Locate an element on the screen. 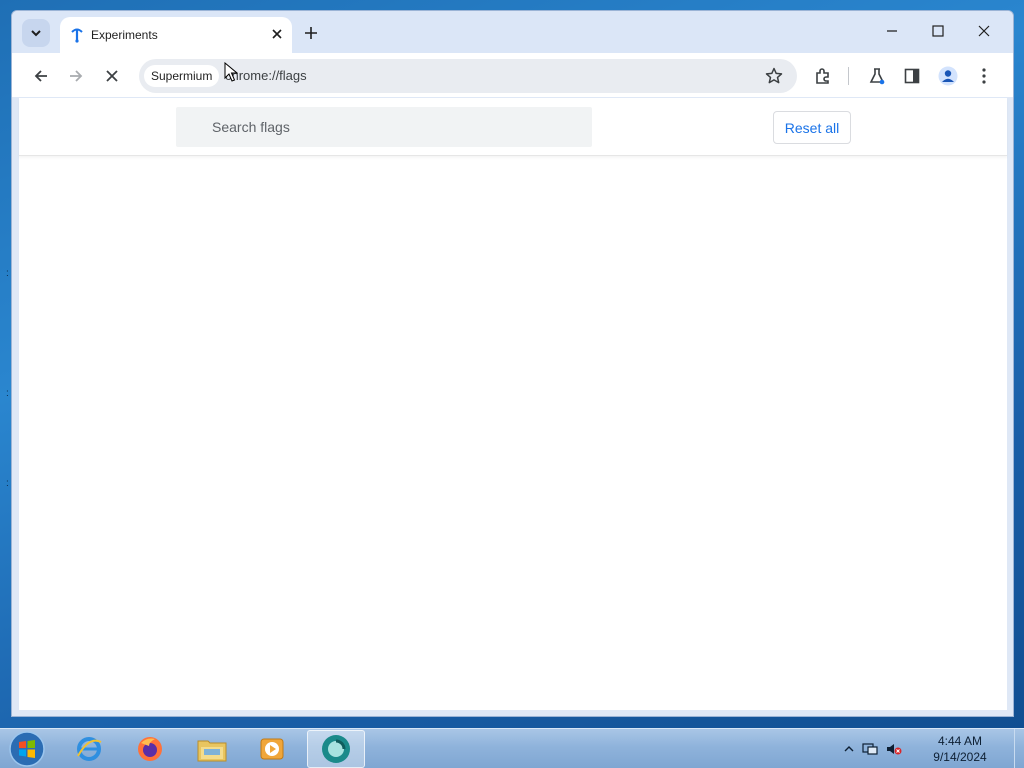  plus-icon is located at coordinates (311, 33).